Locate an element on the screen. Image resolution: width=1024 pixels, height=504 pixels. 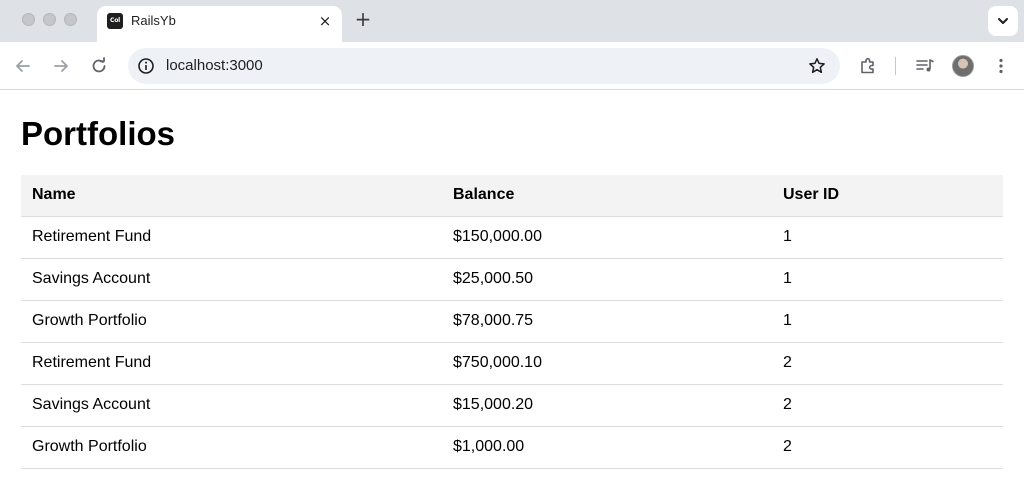
back-button is located at coordinates (23, 66).